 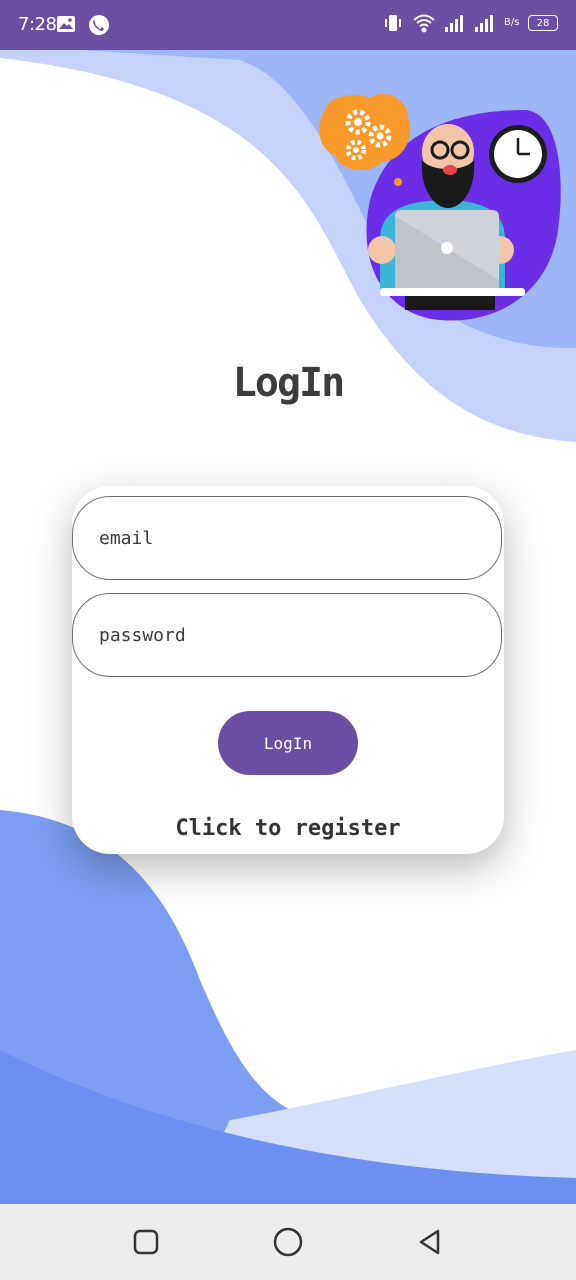 I want to click on password-input, so click(x=289, y=635).